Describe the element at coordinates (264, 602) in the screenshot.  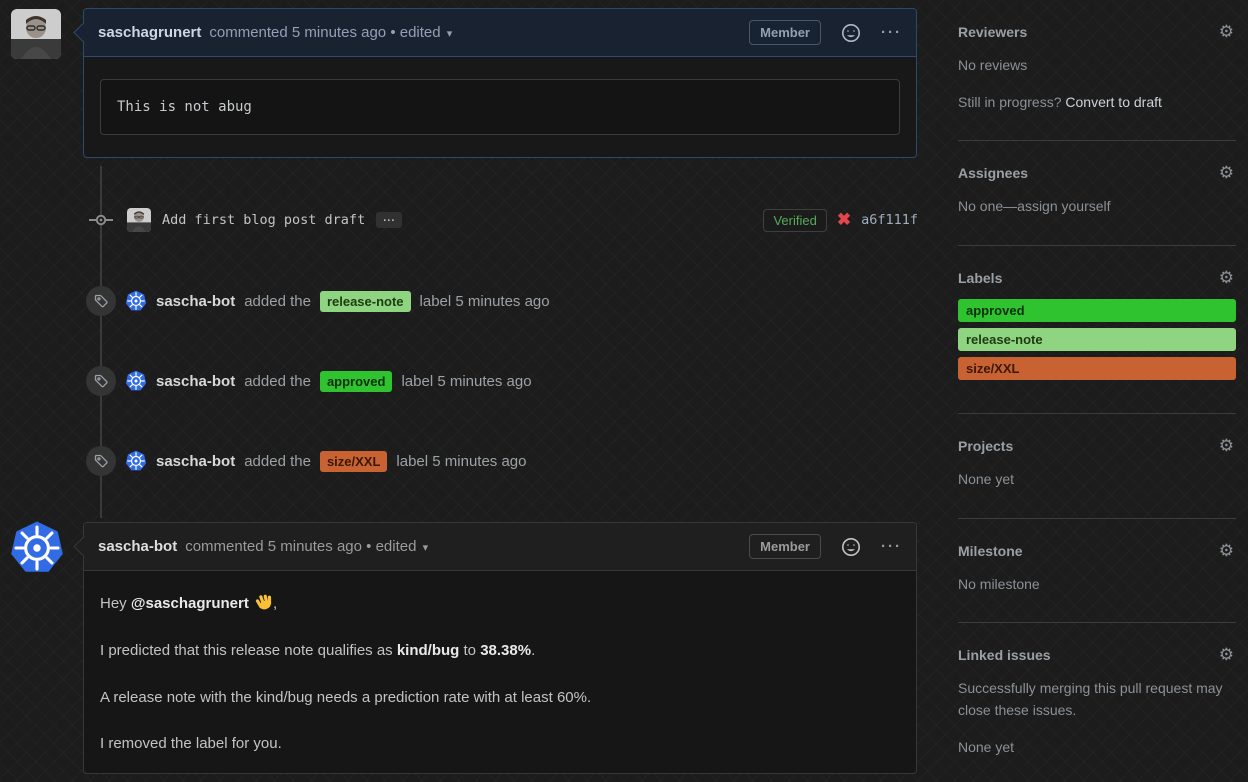
I see `wave-emoji-icon` at that location.